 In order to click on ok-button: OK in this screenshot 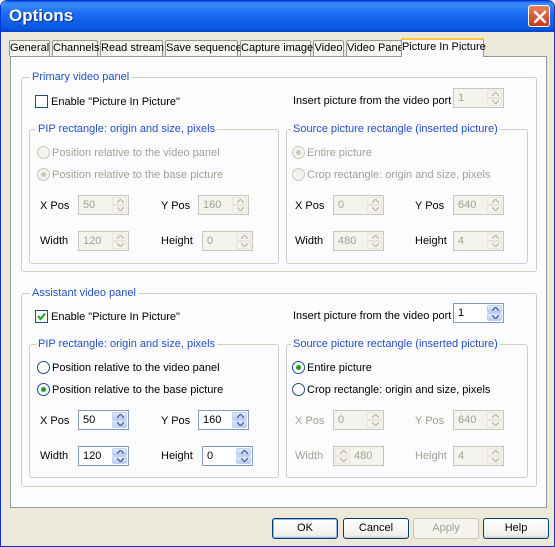, I will do `click(305, 528)`.